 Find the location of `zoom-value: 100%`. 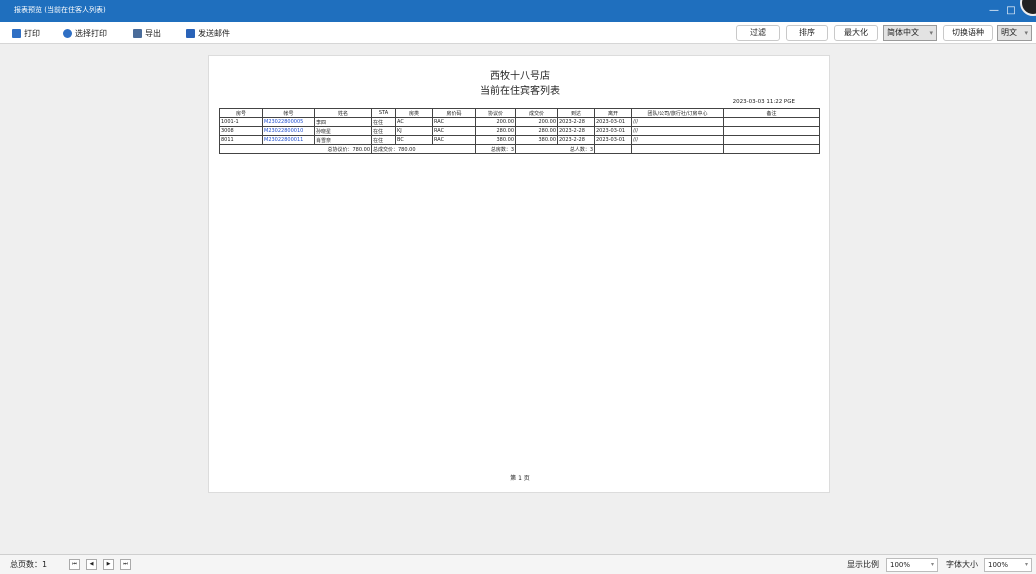

zoom-value: 100% is located at coordinates (900, 565).